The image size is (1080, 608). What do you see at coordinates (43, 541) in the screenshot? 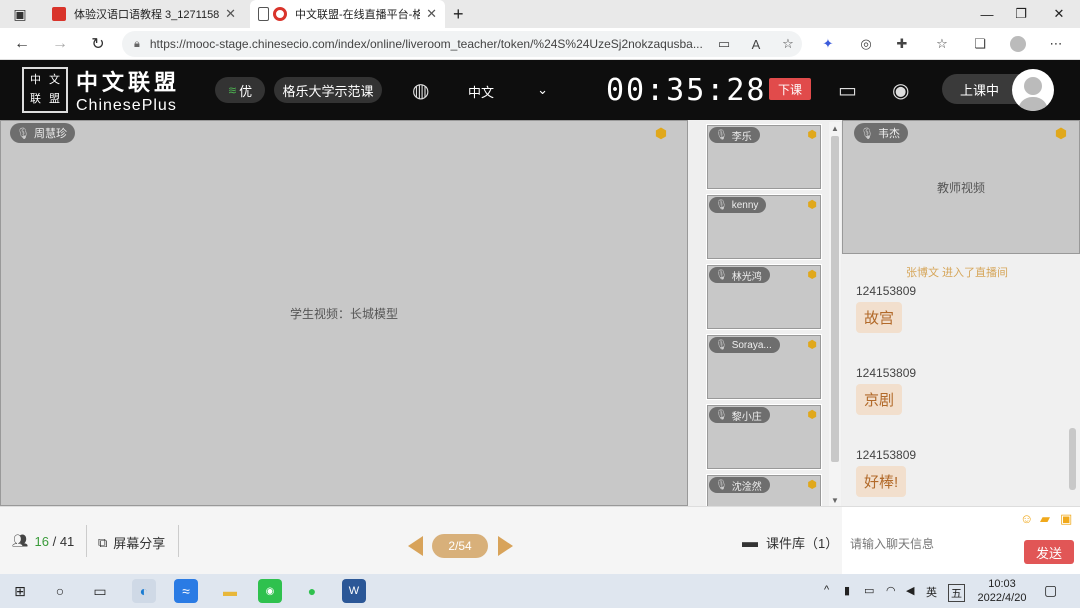
I see `participant-count: 👥︎ 16 / 41` at bounding box center [43, 541].